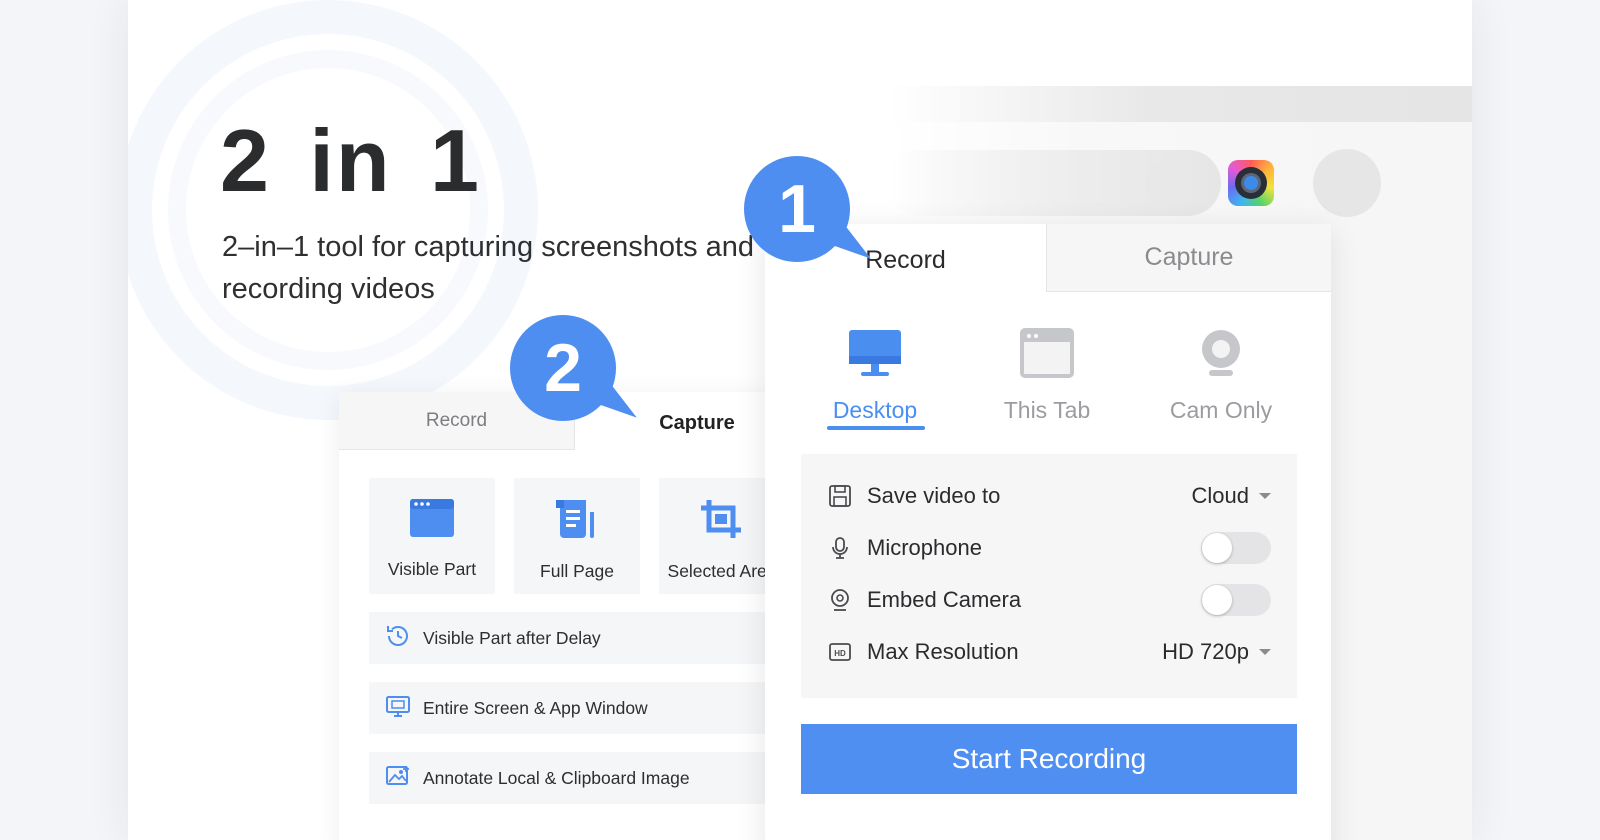  What do you see at coordinates (1049, 600) in the screenshot?
I see `embed-camera-row: Embed Camera` at bounding box center [1049, 600].